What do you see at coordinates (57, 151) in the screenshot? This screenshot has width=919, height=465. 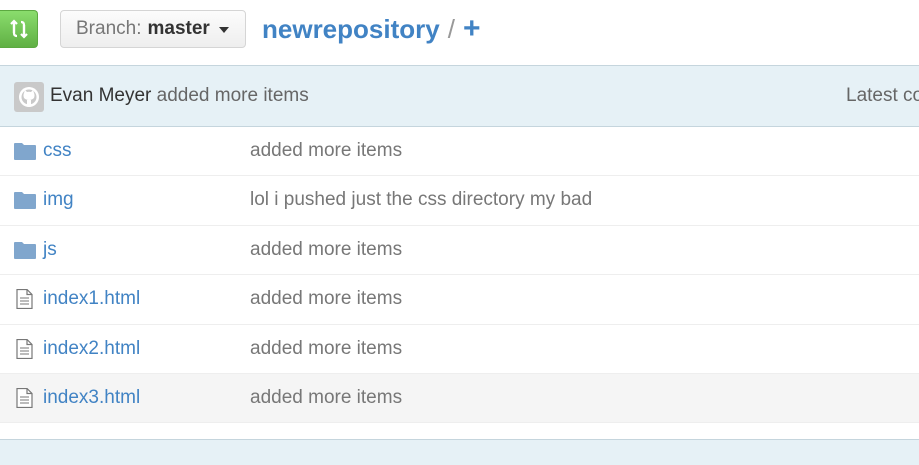 I see `file-name-link: css` at bounding box center [57, 151].